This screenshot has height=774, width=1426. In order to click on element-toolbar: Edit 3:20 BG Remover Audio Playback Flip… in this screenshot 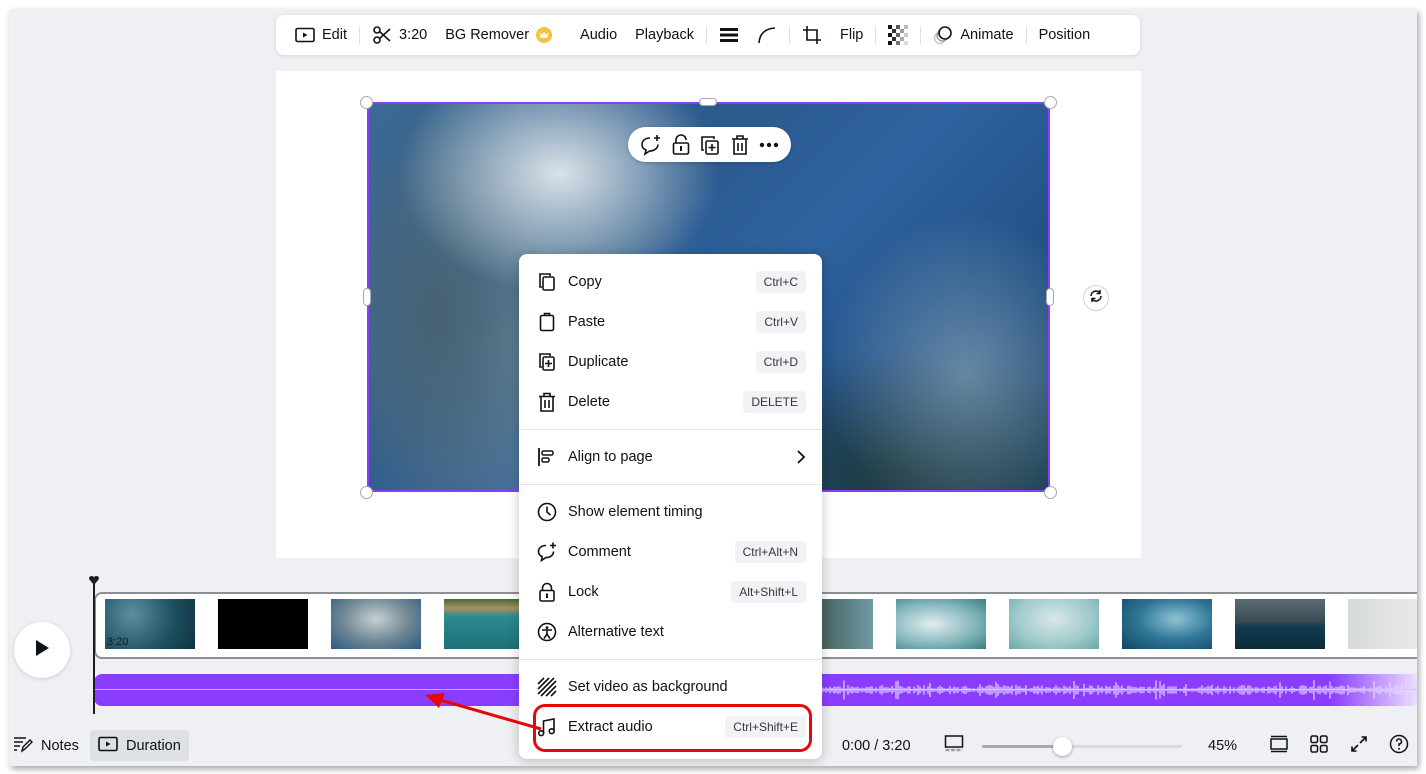, I will do `click(708, 35)`.